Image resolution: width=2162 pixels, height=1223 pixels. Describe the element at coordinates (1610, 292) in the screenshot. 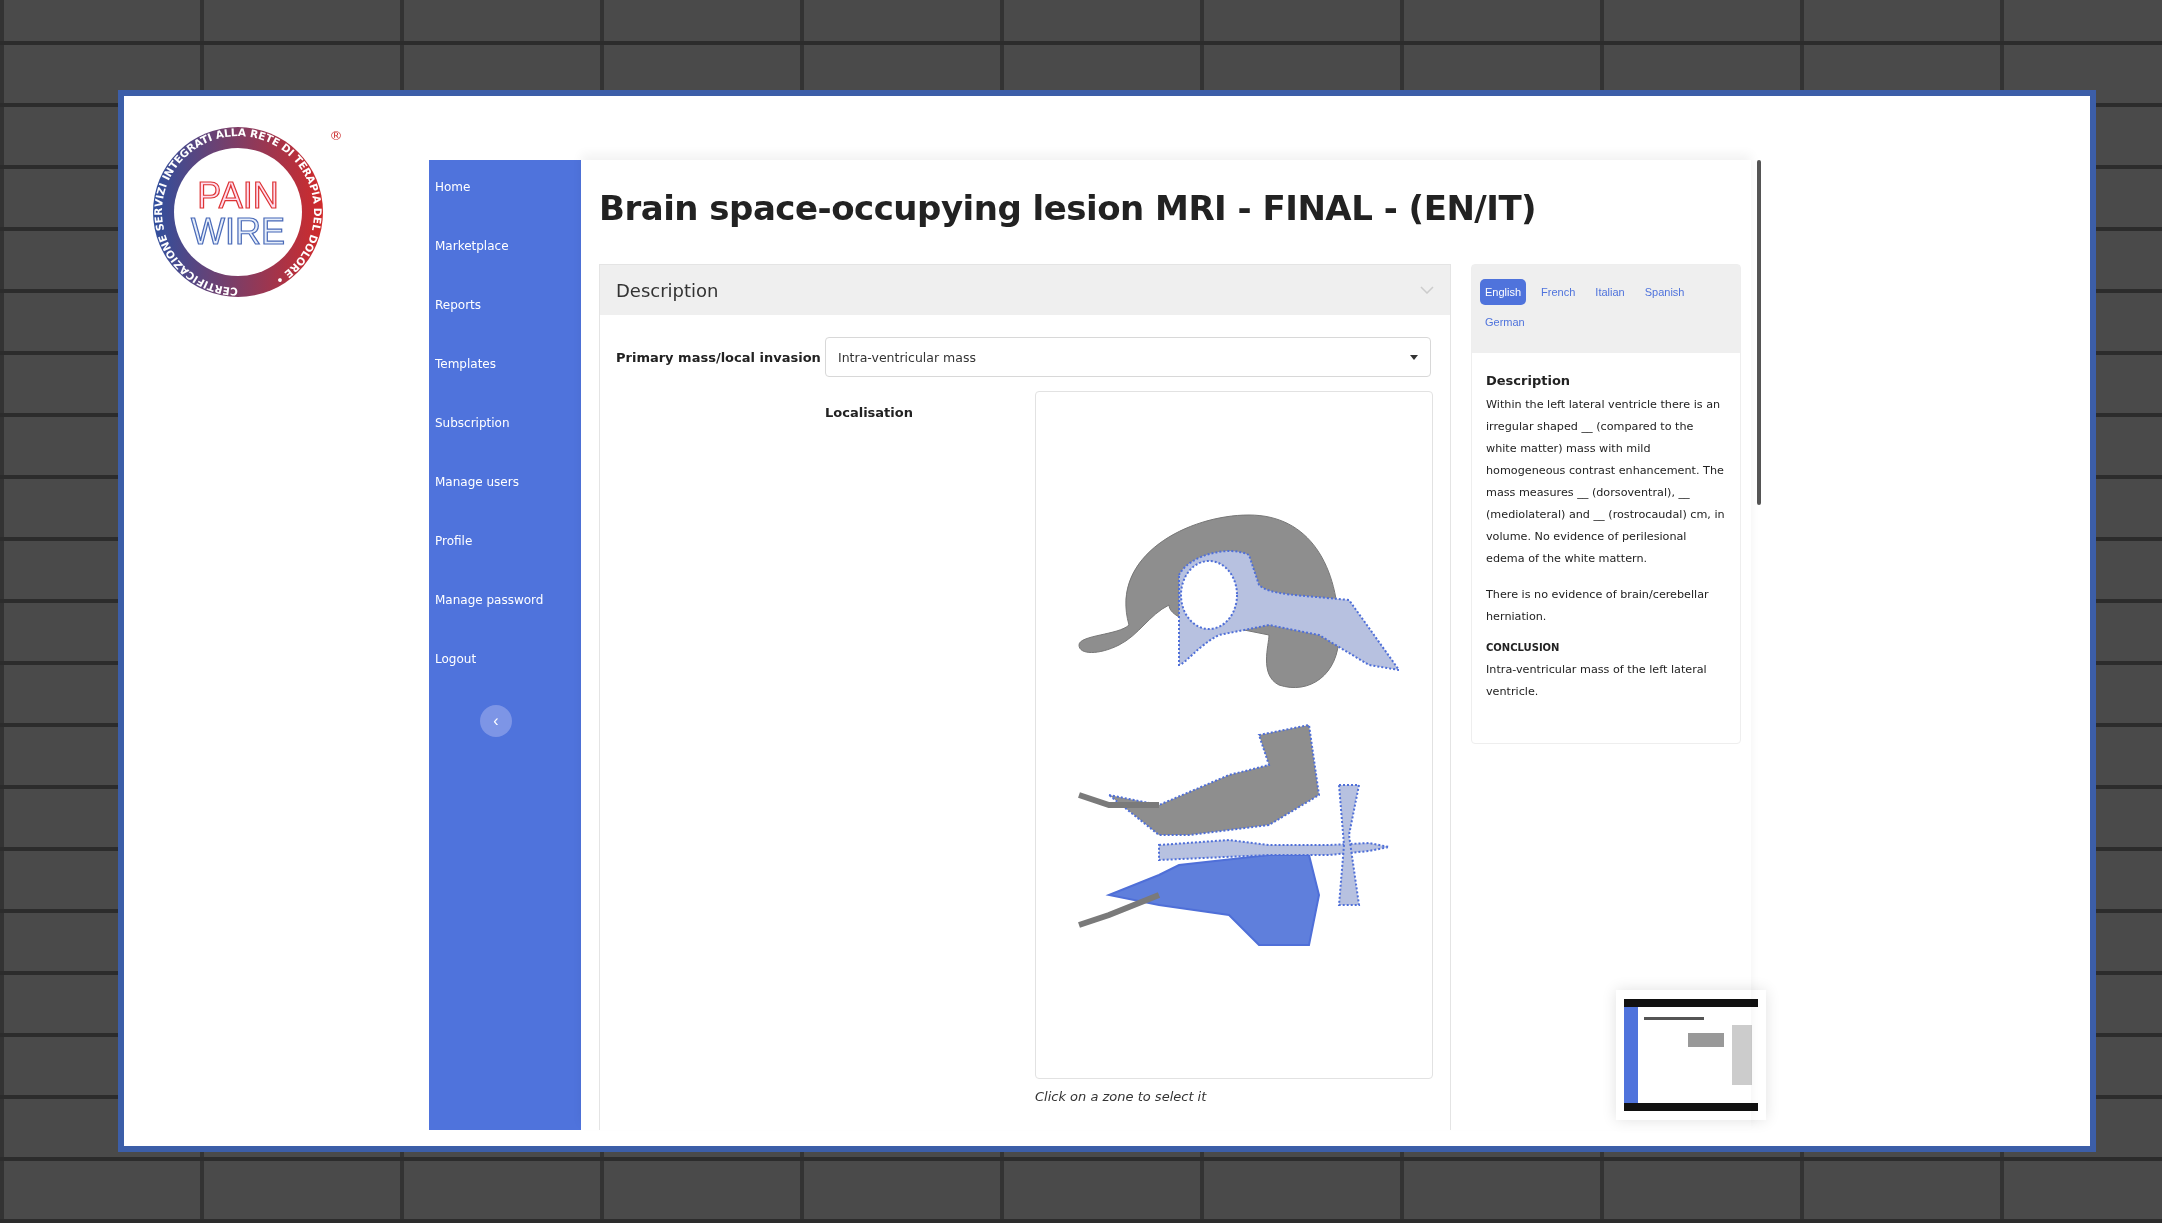

I see `language-tab: Italian` at that location.